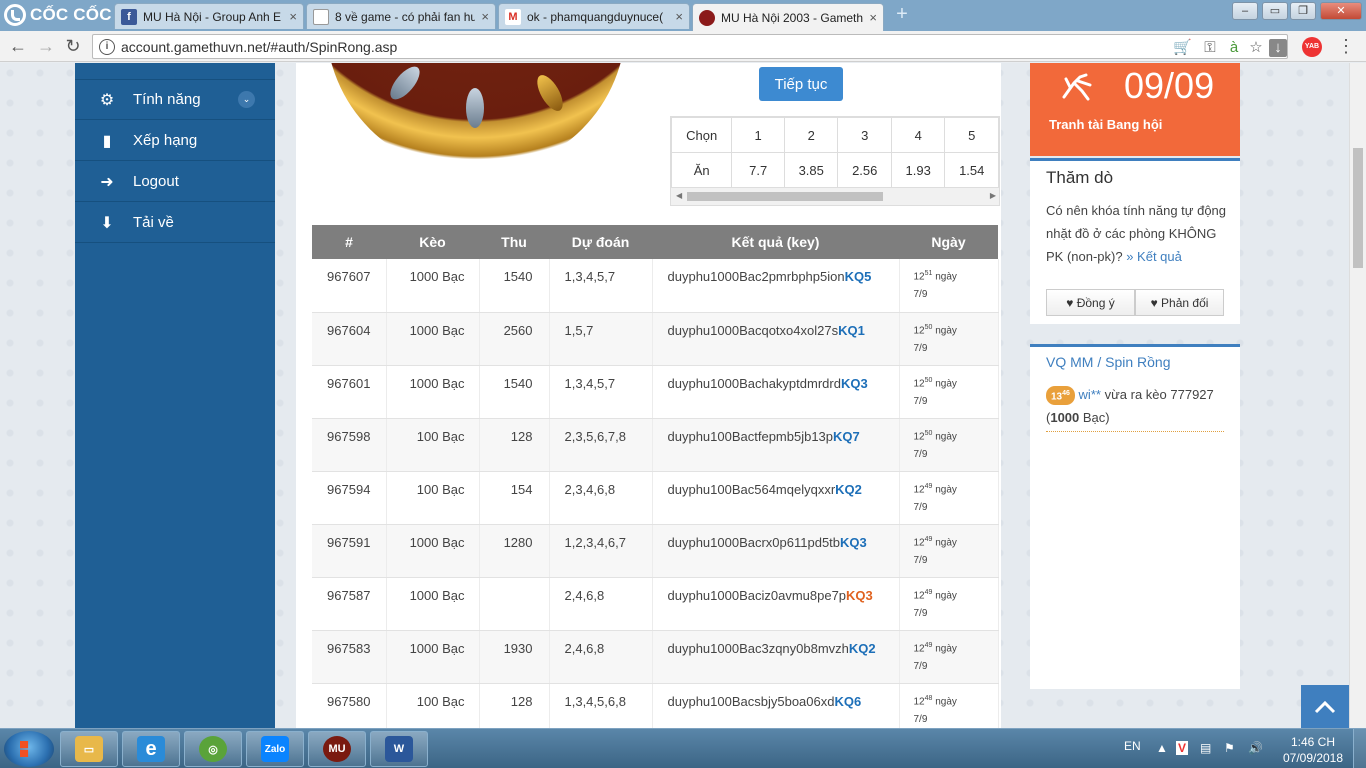  I want to click on tab-gmail: M ok - phamquangduynuce( ×, so click(594, 16).